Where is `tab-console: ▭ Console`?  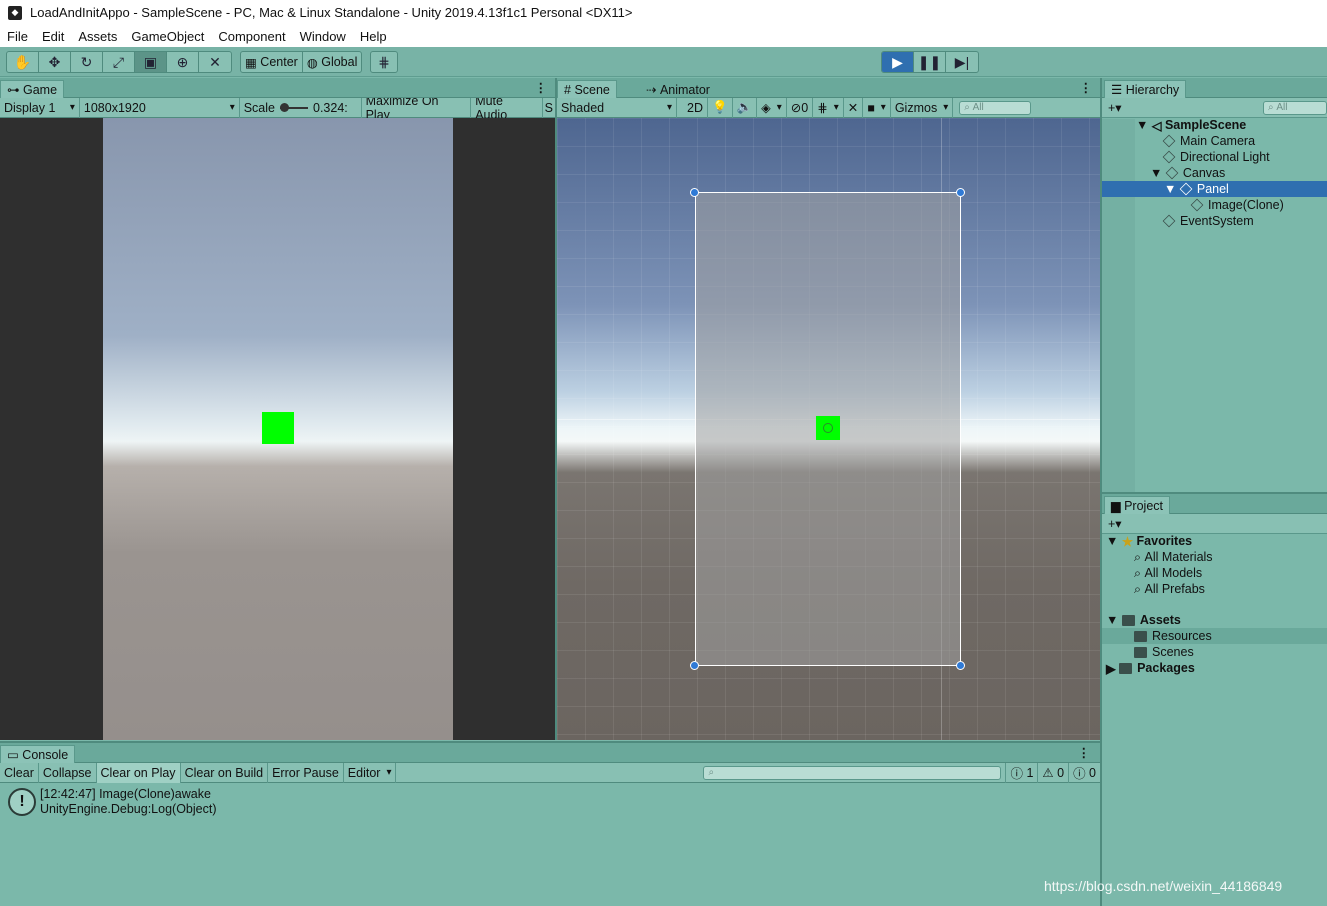
tab-console: ▭ Console is located at coordinates (38, 754).